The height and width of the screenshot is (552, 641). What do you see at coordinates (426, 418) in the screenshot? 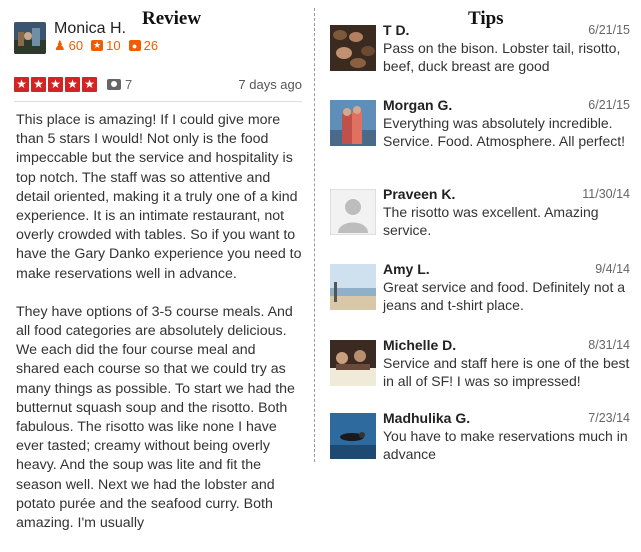
I see `tip-author: Madhulika G.` at bounding box center [426, 418].